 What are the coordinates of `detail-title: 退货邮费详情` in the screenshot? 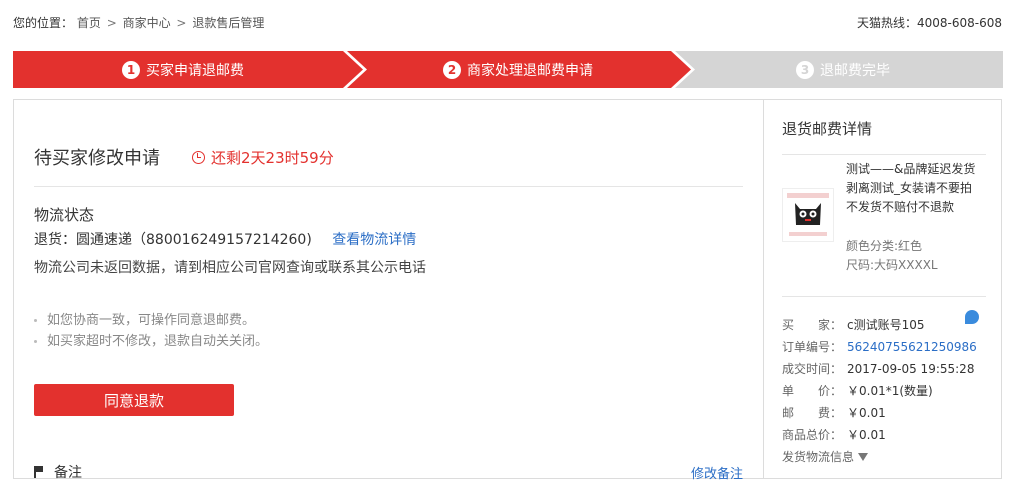 It's located at (827, 129).